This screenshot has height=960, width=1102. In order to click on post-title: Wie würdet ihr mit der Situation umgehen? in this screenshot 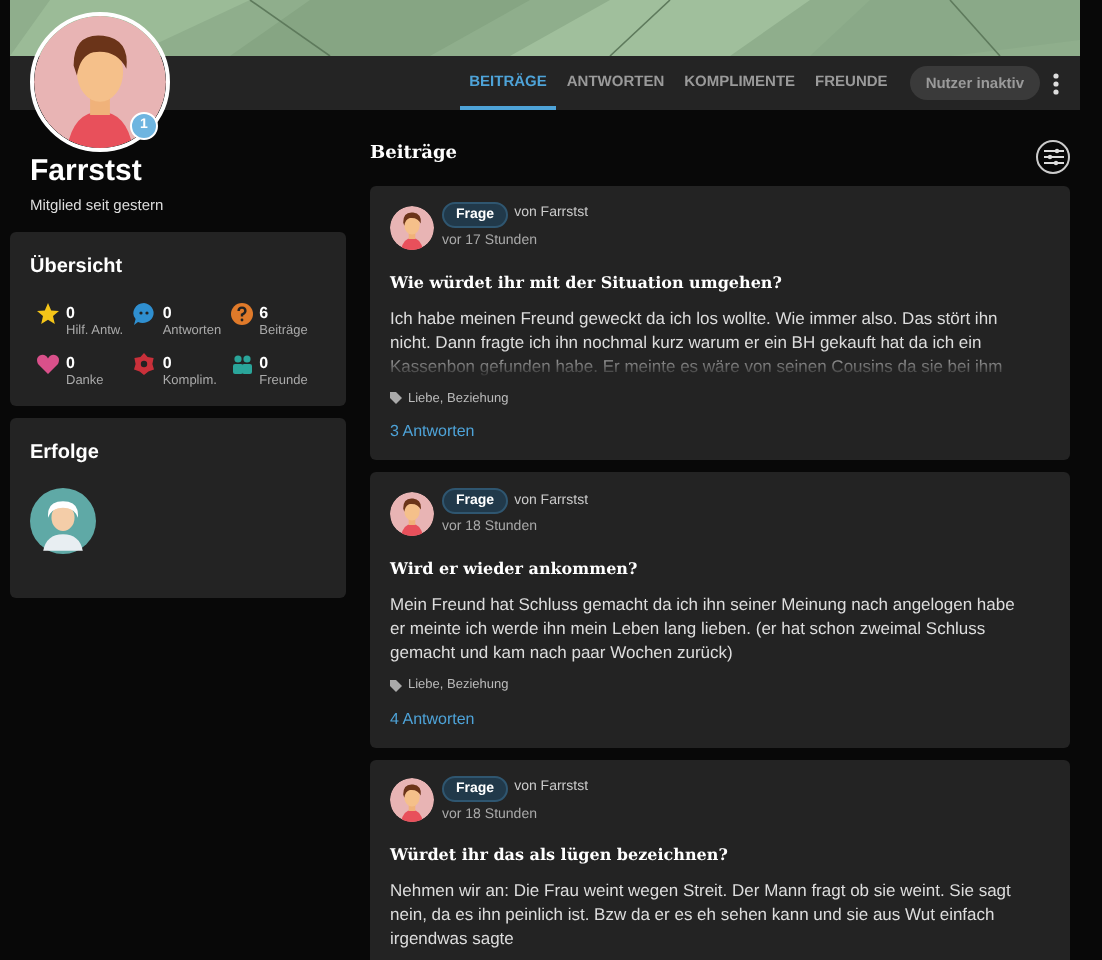, I will do `click(720, 281)`.